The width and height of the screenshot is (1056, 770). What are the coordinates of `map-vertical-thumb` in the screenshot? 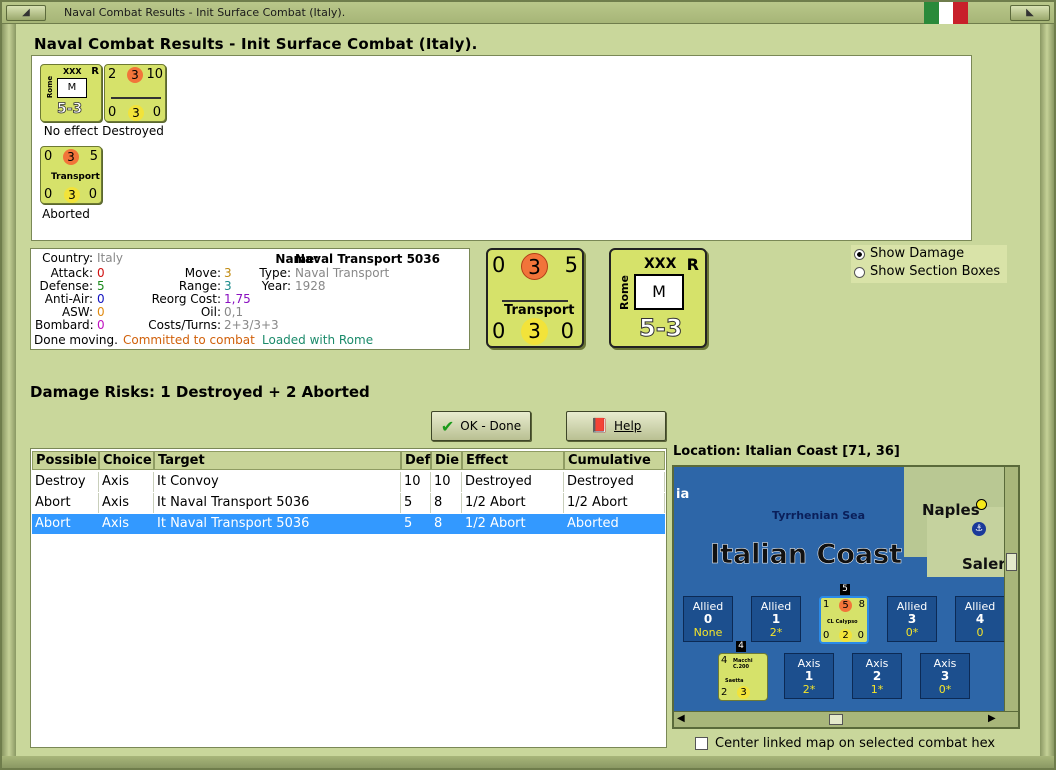 It's located at (1011, 562).